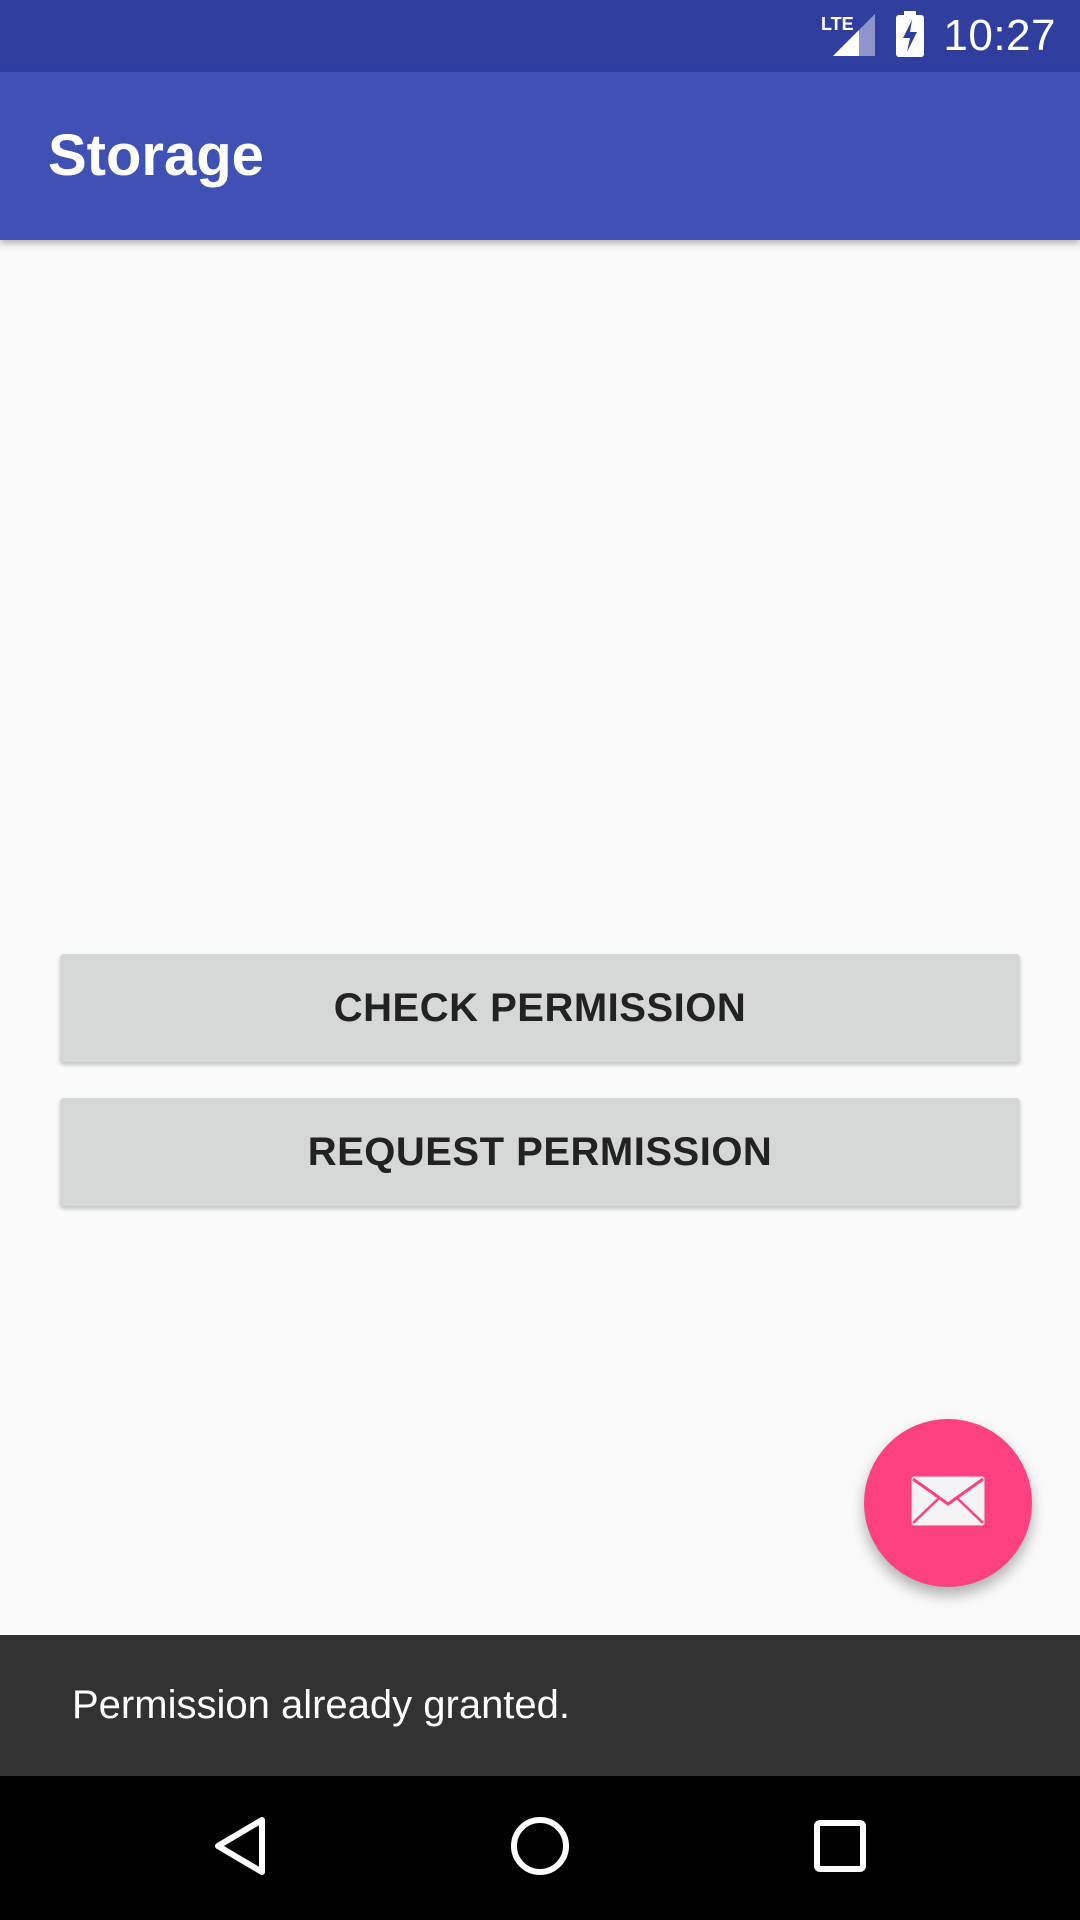 This screenshot has height=1920, width=1080. I want to click on back-icon, so click(240, 1848).